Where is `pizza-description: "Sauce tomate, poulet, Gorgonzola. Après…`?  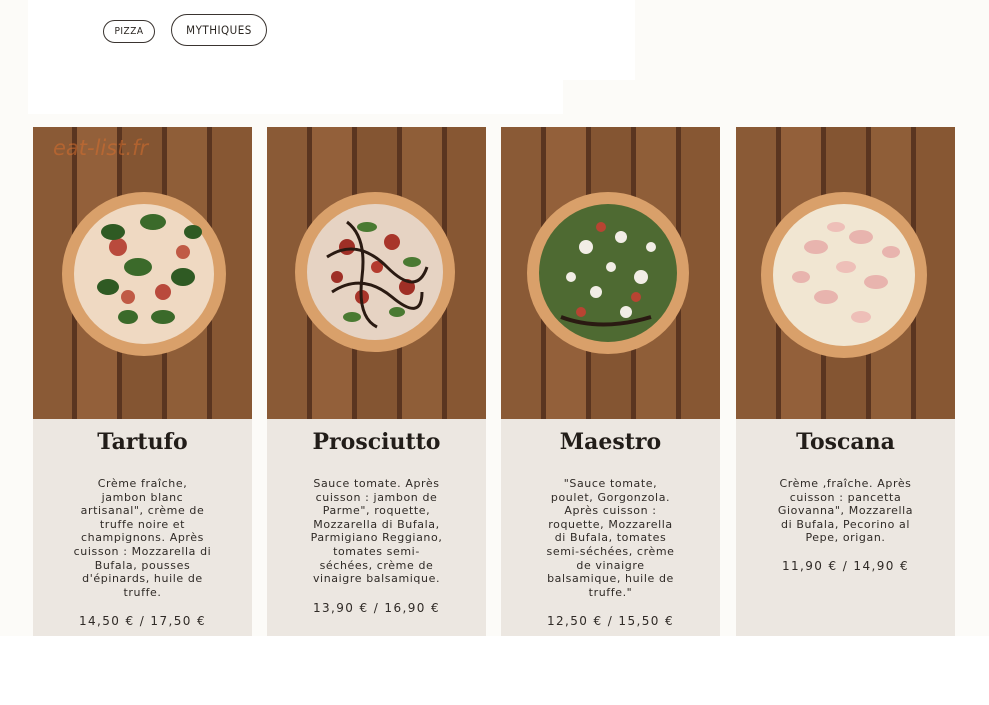
pizza-description: "Sauce tomate, poulet, Gorgonzola. Après… is located at coordinates (610, 538).